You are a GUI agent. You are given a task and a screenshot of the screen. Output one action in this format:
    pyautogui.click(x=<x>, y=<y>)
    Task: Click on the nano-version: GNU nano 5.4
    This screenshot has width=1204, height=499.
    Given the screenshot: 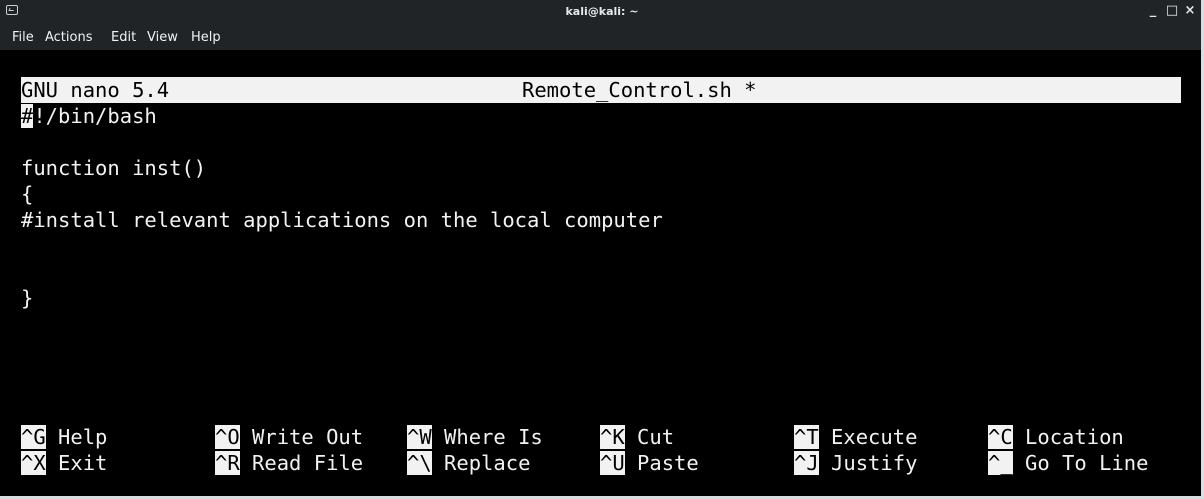 What is the action you would take?
    pyautogui.click(x=95, y=90)
    